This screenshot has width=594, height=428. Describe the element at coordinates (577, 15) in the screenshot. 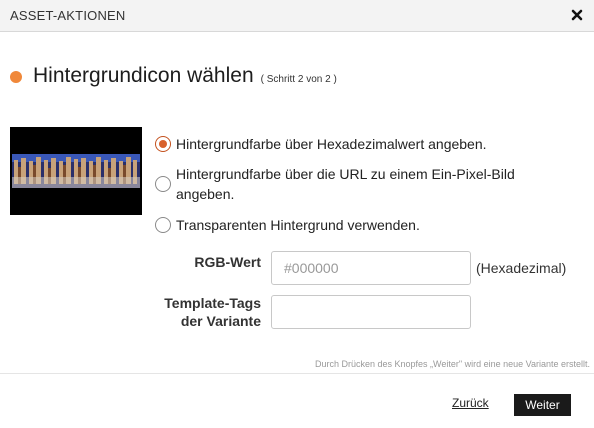

I see `close-x-icon` at that location.